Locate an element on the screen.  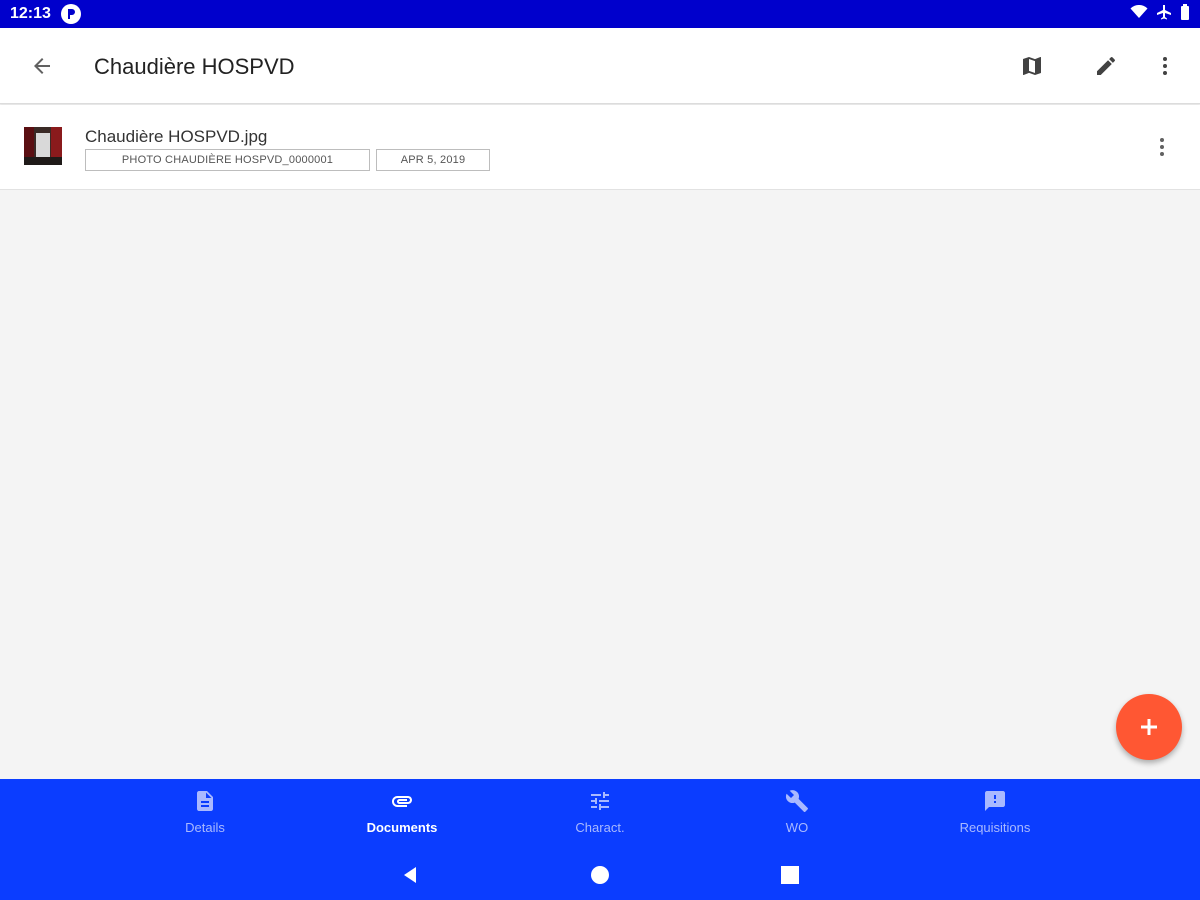
document-reference-chip: PHOTO CHAUDIÈRE HOSPVD_0000001 is located at coordinates (227, 160).